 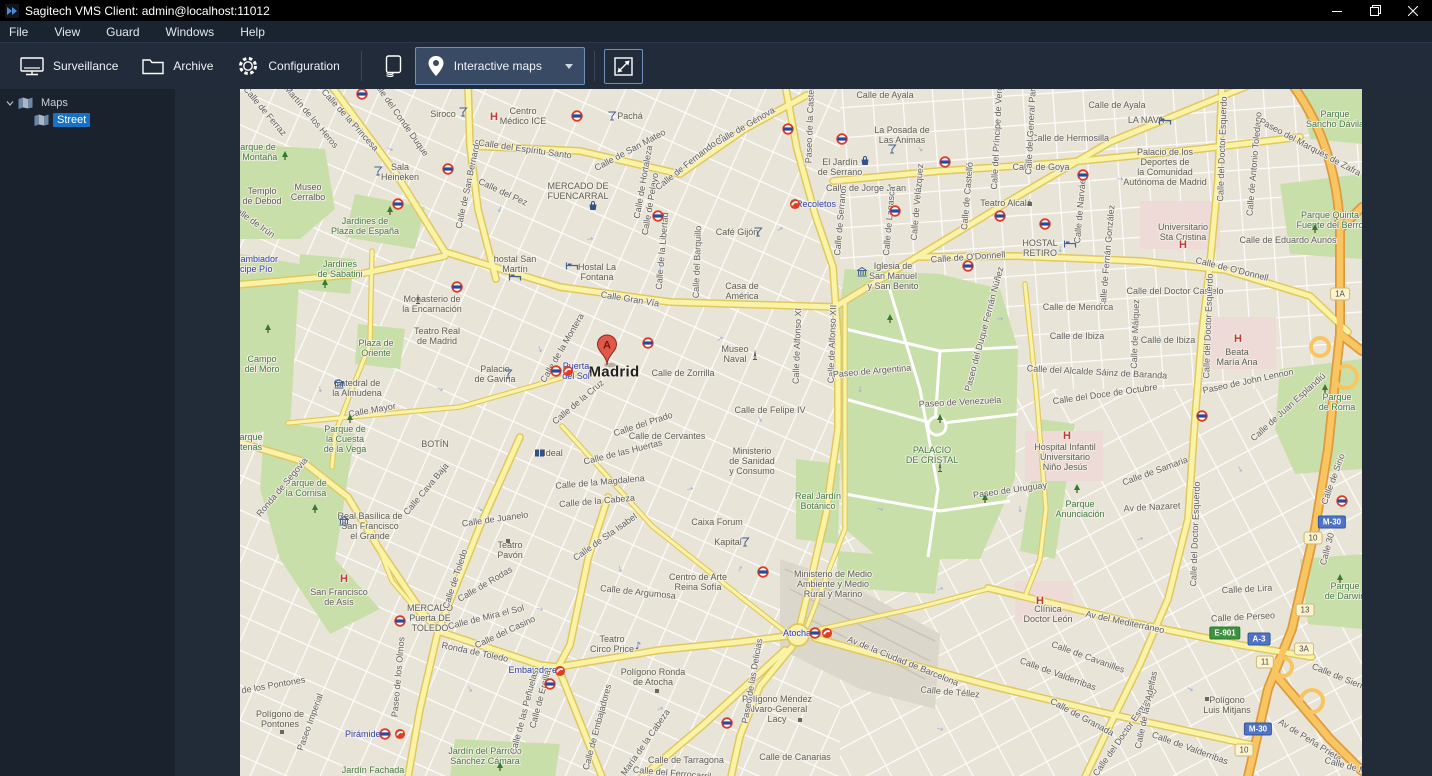 What do you see at coordinates (593, 206) in the screenshot?
I see `bag-icon` at bounding box center [593, 206].